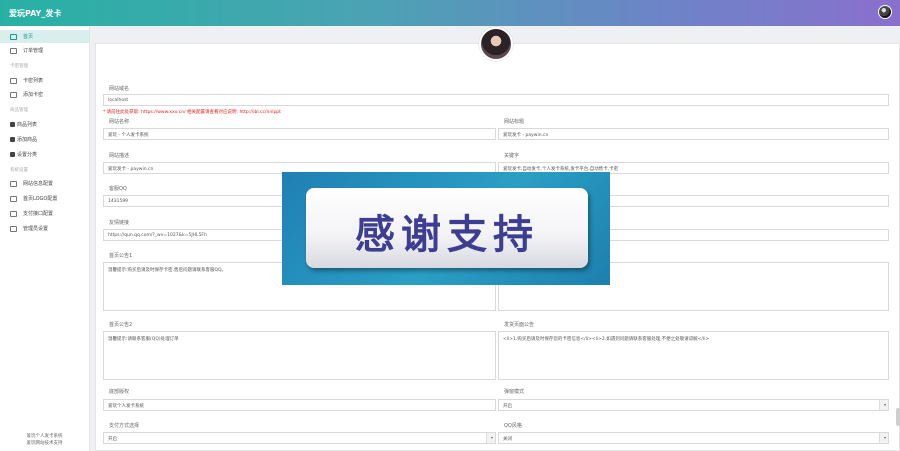  I want to click on brand-title: 爱玩PAY_发卡, so click(35, 13).